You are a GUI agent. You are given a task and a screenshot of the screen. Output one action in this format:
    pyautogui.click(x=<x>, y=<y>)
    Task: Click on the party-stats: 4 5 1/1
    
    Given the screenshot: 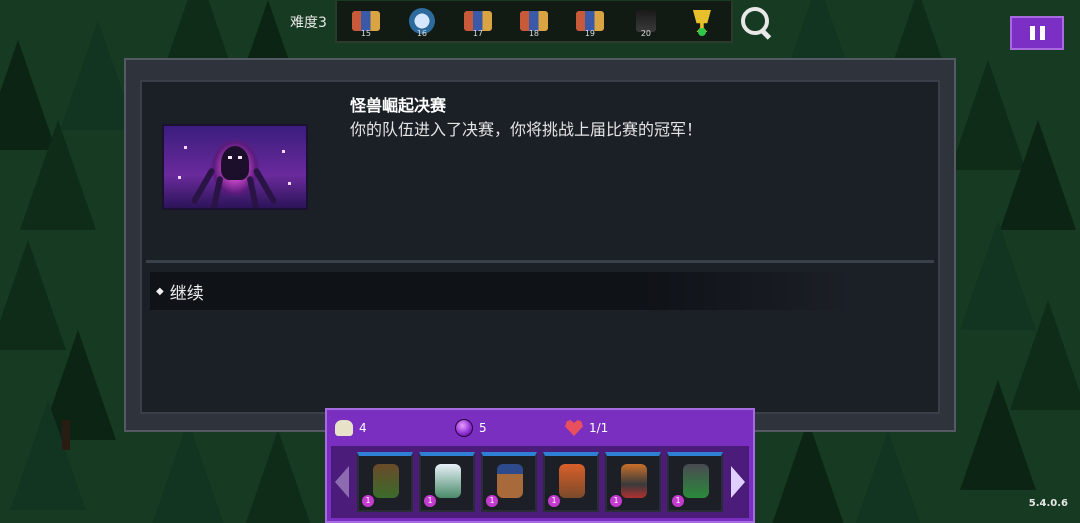 What is the action you would take?
    pyautogui.click(x=540, y=428)
    